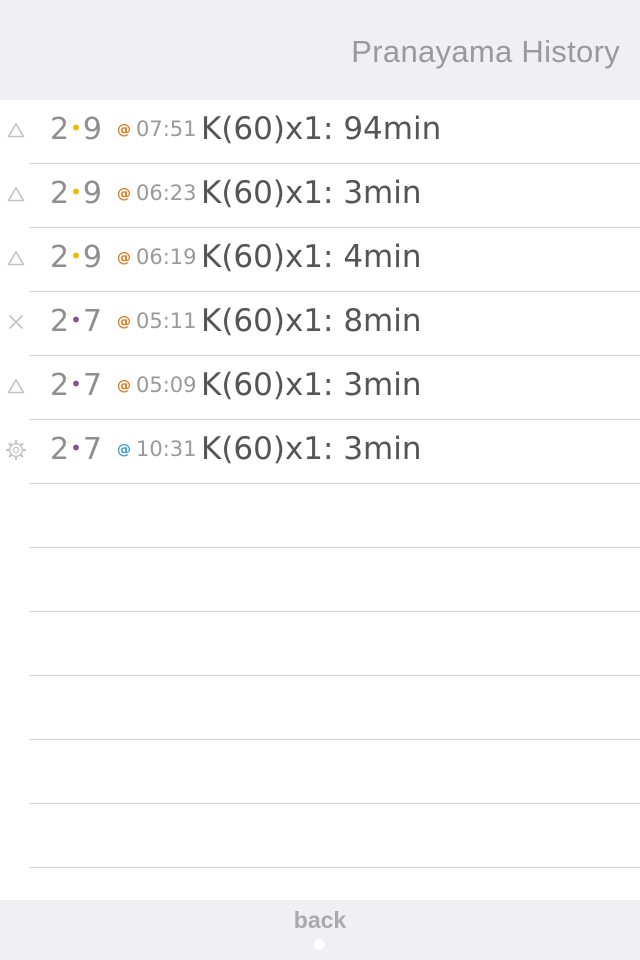 The width and height of the screenshot is (640, 960). I want to click on time-label: 10:31, so click(166, 449).